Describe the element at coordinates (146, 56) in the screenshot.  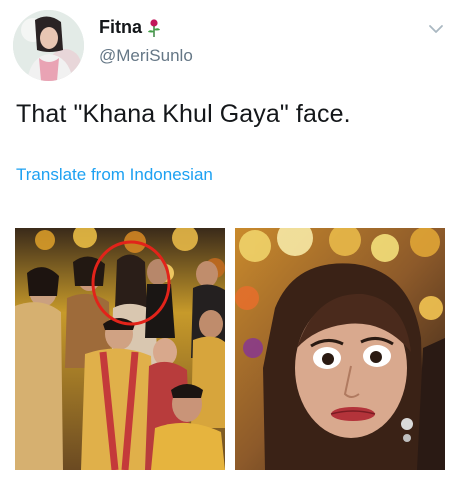
I see `user-handle: @MeriSunlo` at that location.